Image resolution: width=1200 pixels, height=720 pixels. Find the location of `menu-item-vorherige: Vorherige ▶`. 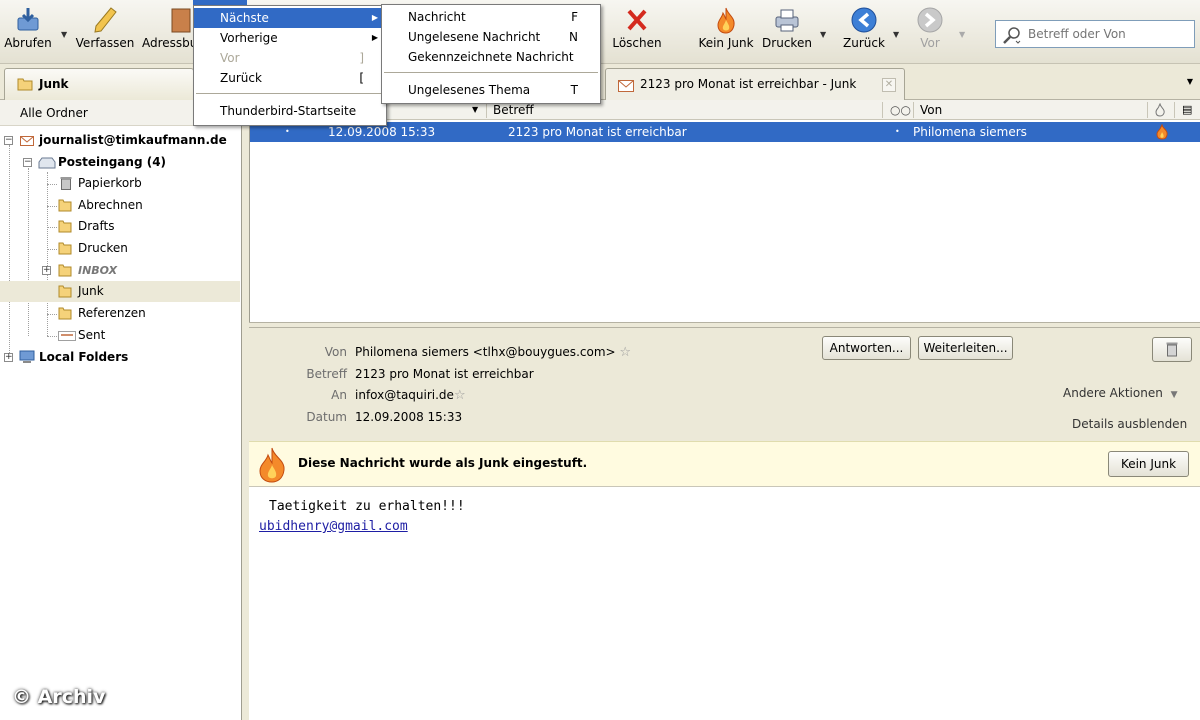

menu-item-vorherige: Vorherige ▶ is located at coordinates (290, 38).